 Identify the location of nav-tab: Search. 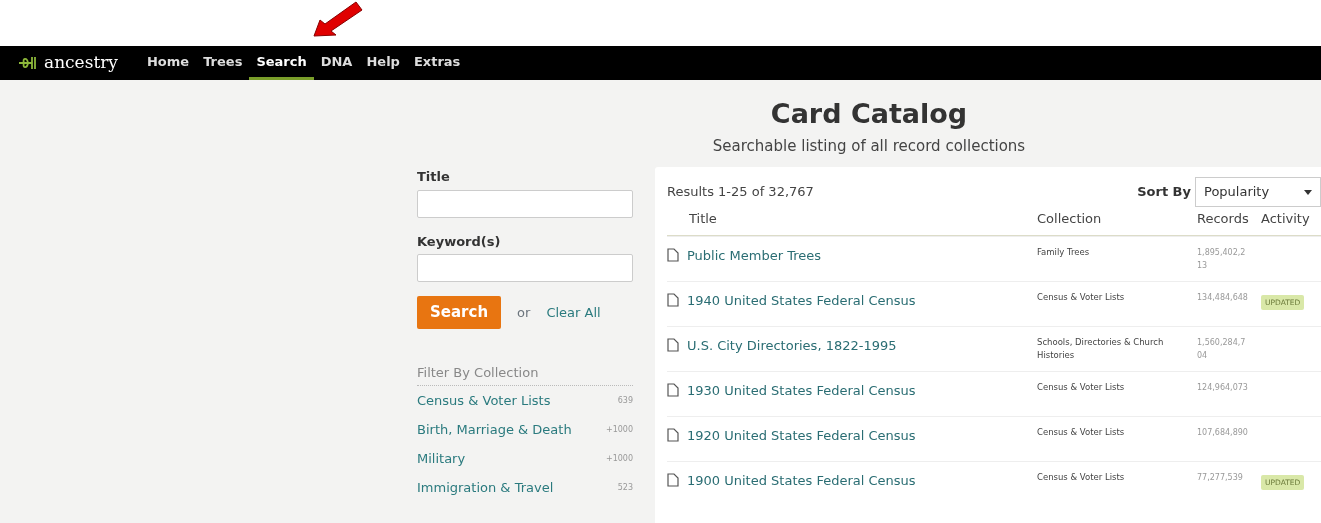
(281, 63).